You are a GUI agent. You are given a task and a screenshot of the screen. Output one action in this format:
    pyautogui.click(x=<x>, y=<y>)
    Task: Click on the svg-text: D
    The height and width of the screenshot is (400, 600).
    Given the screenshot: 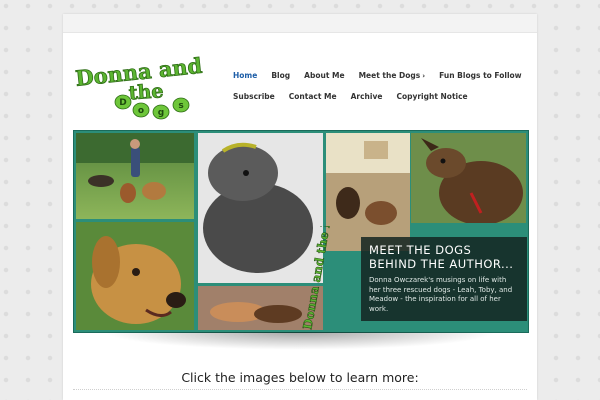 What is the action you would take?
    pyautogui.click(x=122, y=103)
    